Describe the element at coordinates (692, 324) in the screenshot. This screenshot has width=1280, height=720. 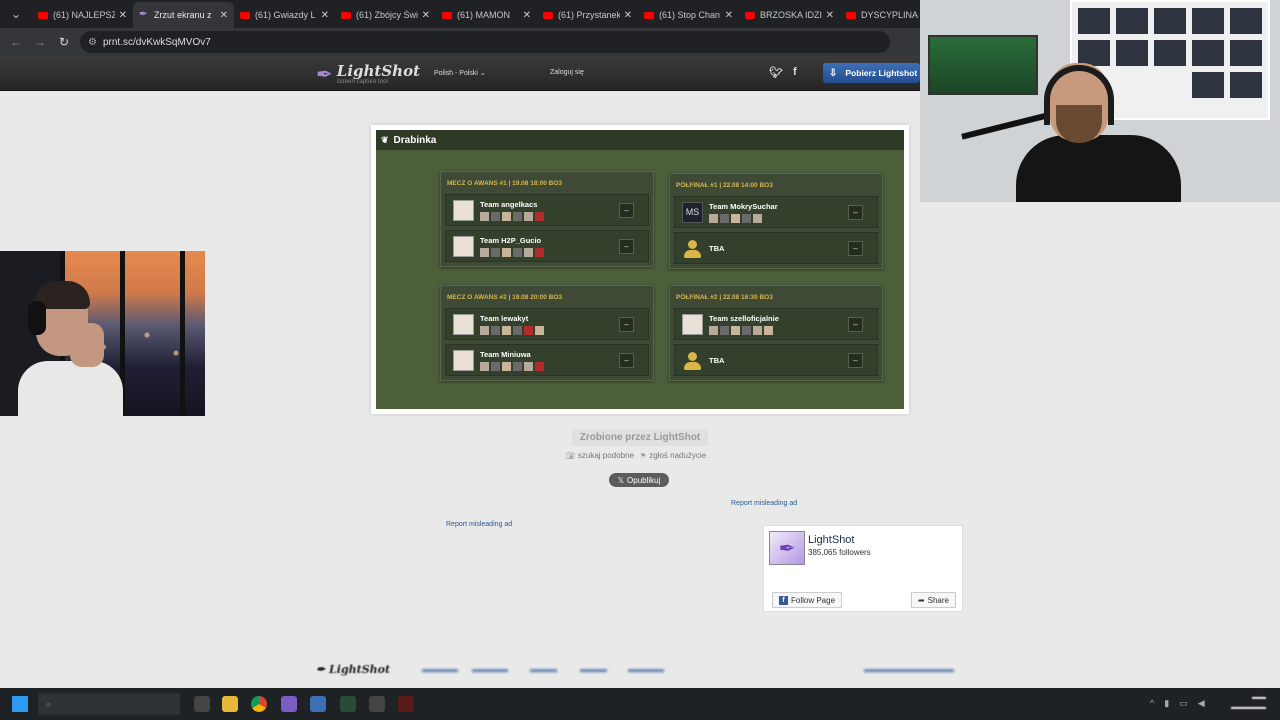
I see `team-avatar` at that location.